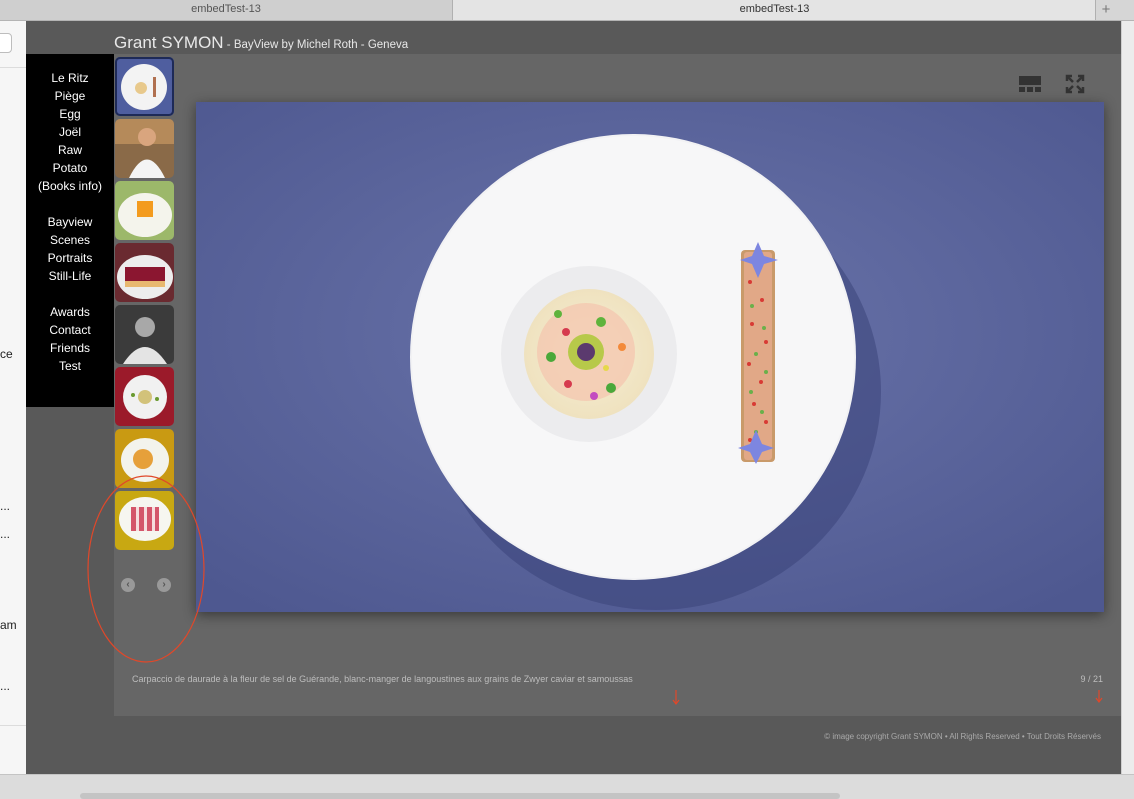 The image size is (1134, 799). Describe the element at coordinates (70, 132) in the screenshot. I see `menu-item: Joël` at that location.